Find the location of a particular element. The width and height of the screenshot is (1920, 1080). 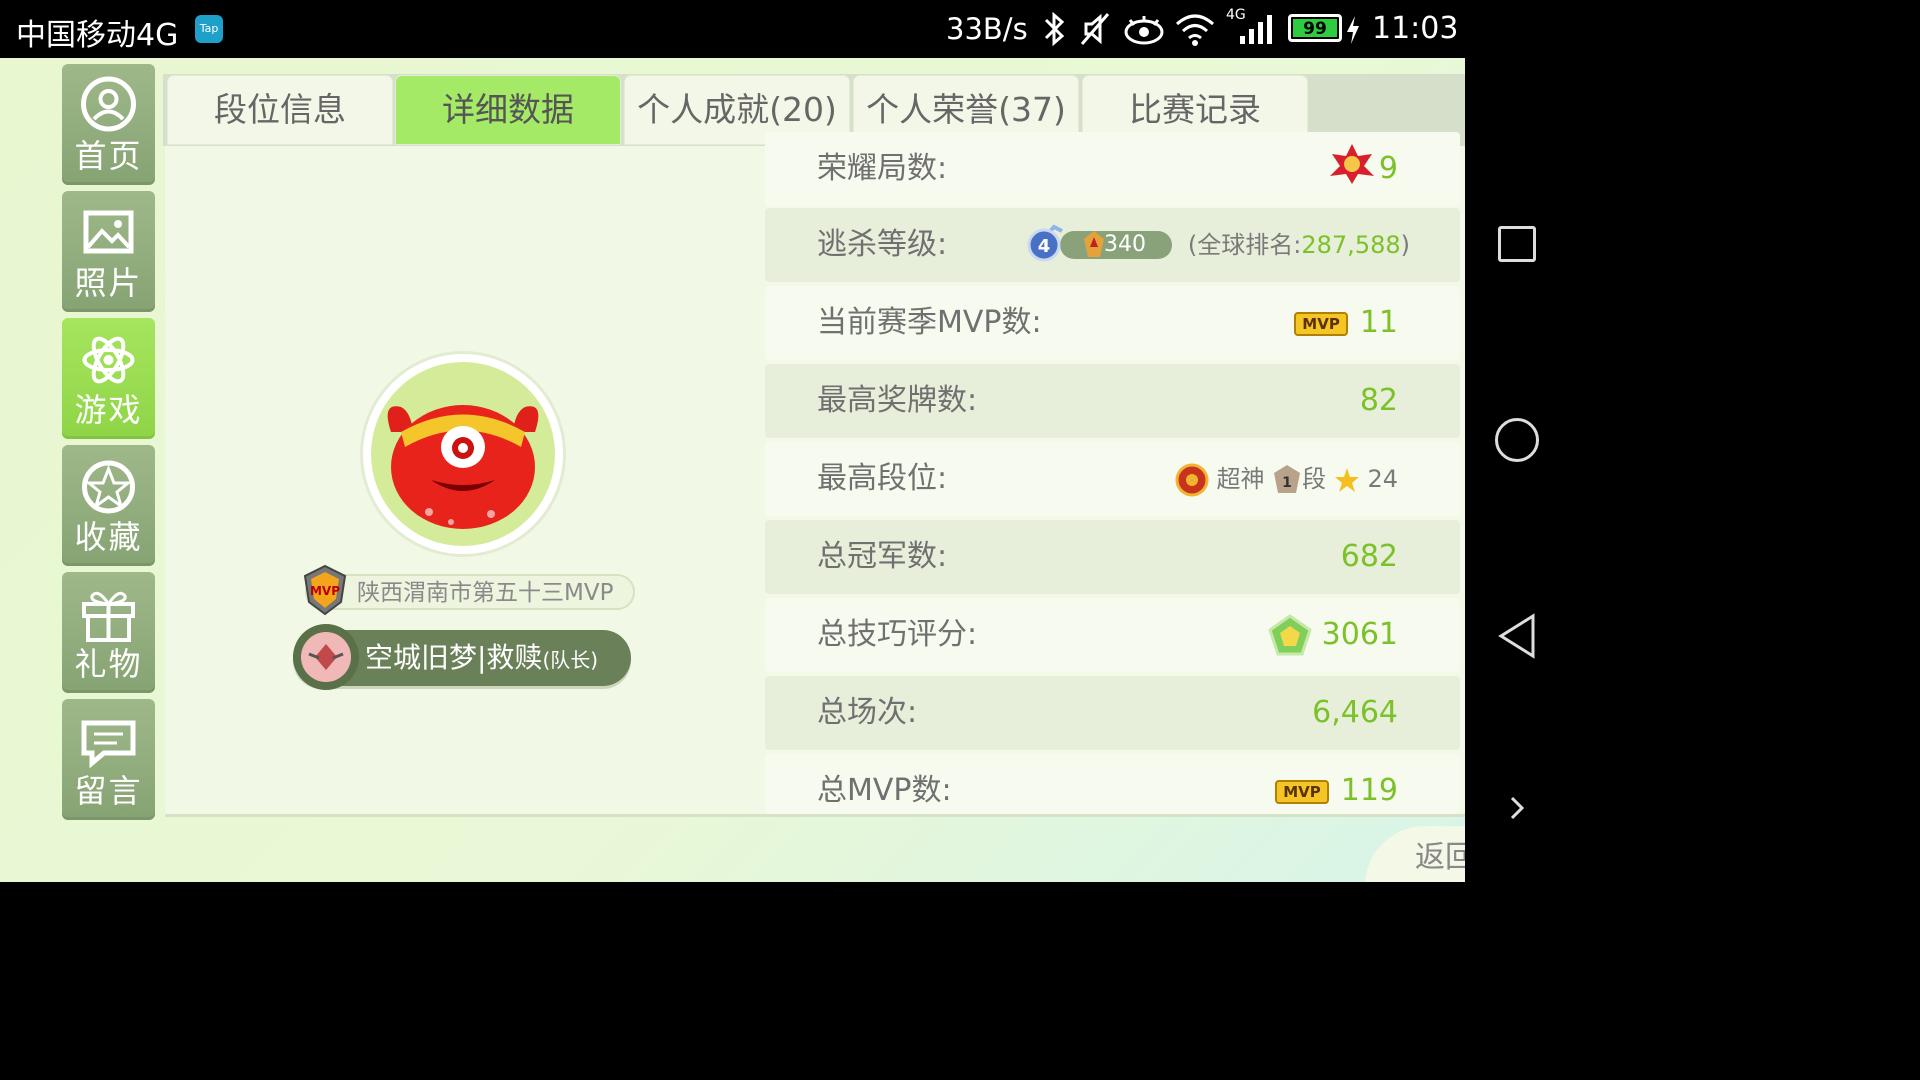

stat-label: 总技巧评分: is located at coordinates (897, 634).